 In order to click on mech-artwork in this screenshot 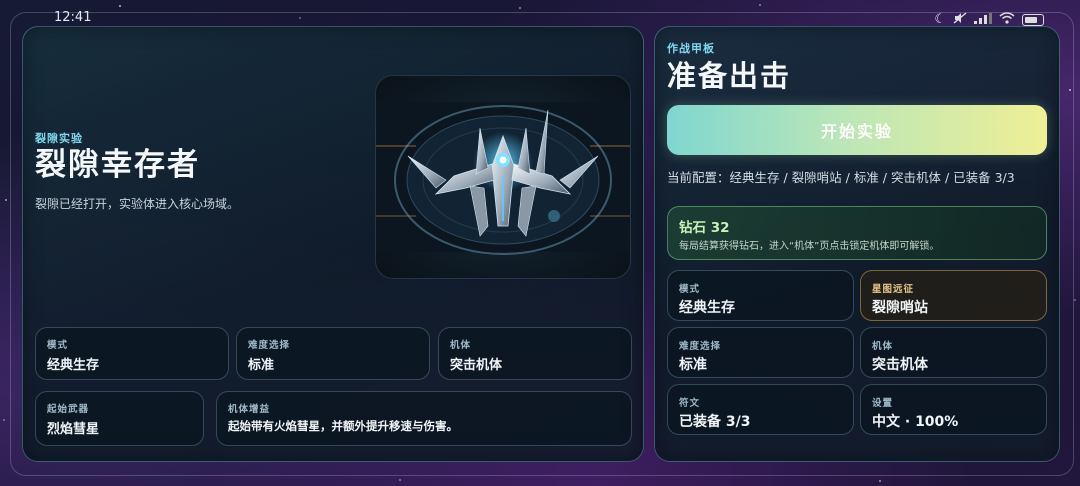, I will do `click(503, 177)`.